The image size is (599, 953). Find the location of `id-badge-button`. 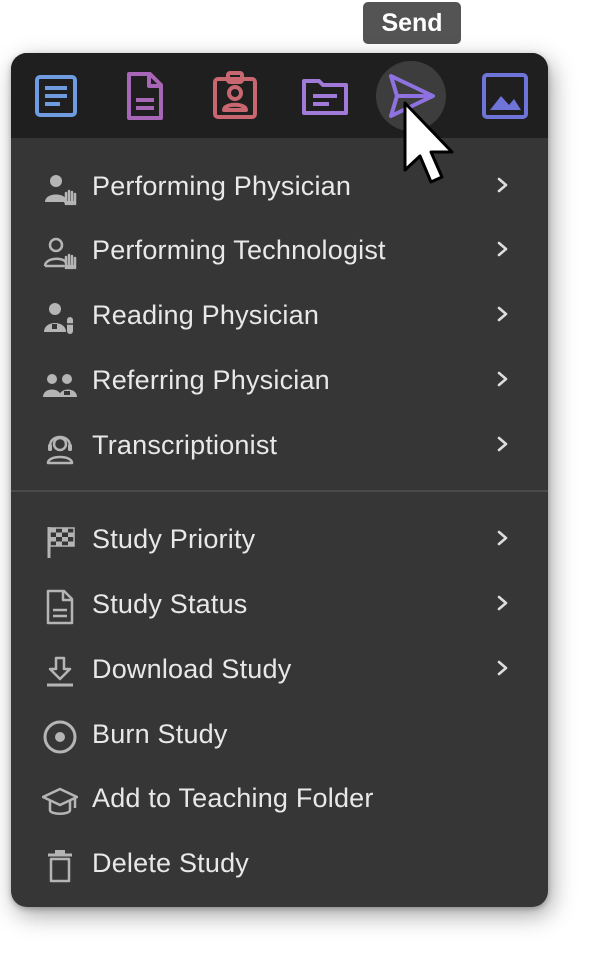

id-badge-button is located at coordinates (235, 96).